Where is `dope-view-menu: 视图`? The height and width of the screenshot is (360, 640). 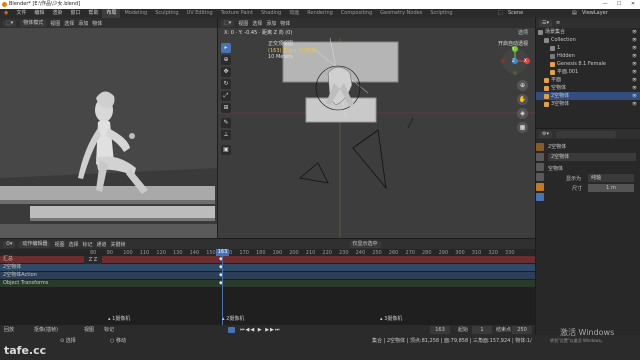 dope-view-menu: 视图 is located at coordinates (59, 244).